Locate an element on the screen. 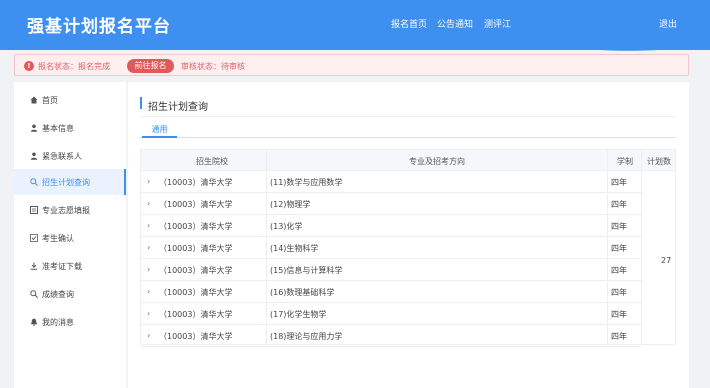 Image resolution: width=710 pixels, height=388 pixels. table-row: › （10003）清华大学 (17)化学生物学 四年 is located at coordinates (391, 314).